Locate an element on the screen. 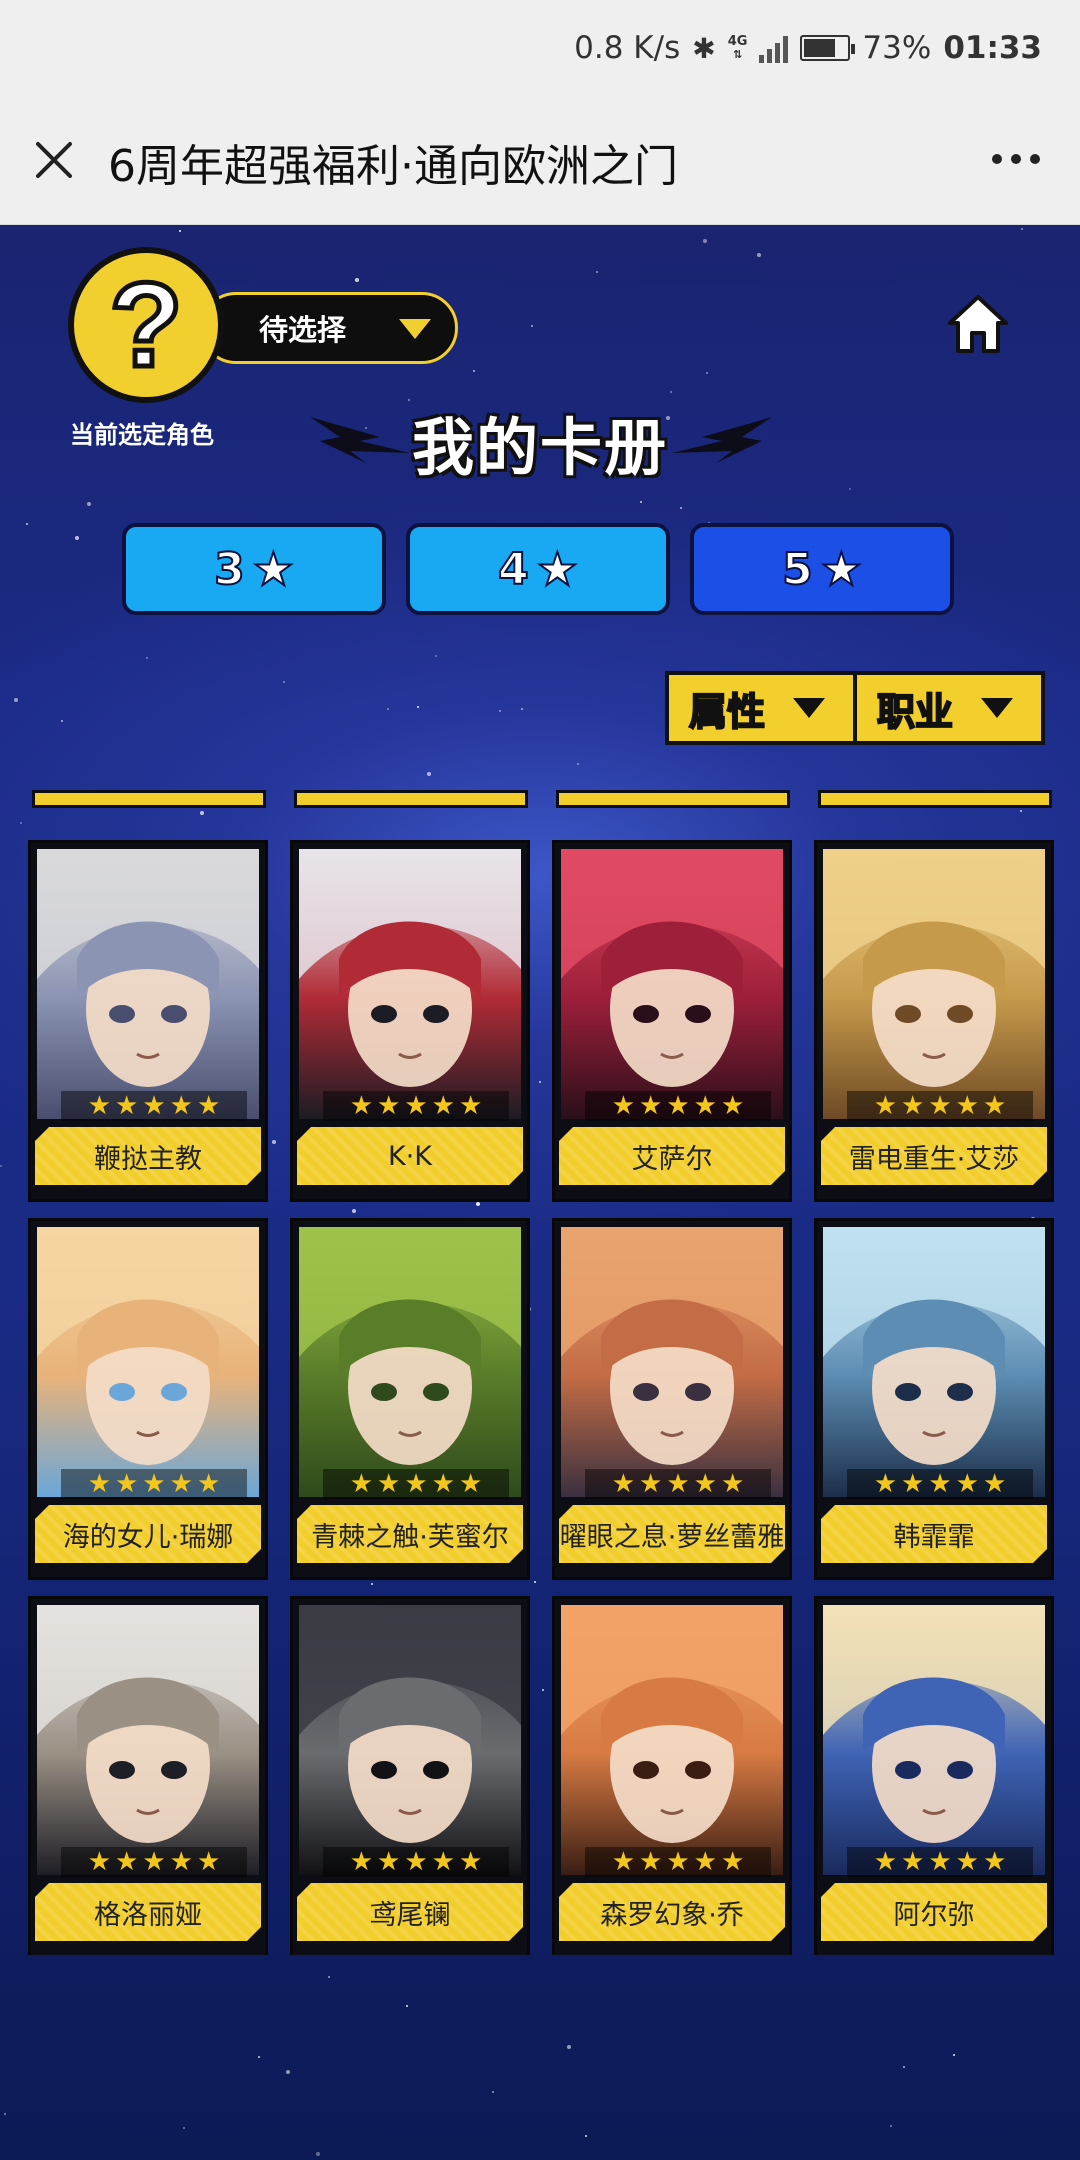 The image size is (1080, 2160). character-card: ★ ★ ★ ★ ★ 韩霏霏 is located at coordinates (934, 1399).